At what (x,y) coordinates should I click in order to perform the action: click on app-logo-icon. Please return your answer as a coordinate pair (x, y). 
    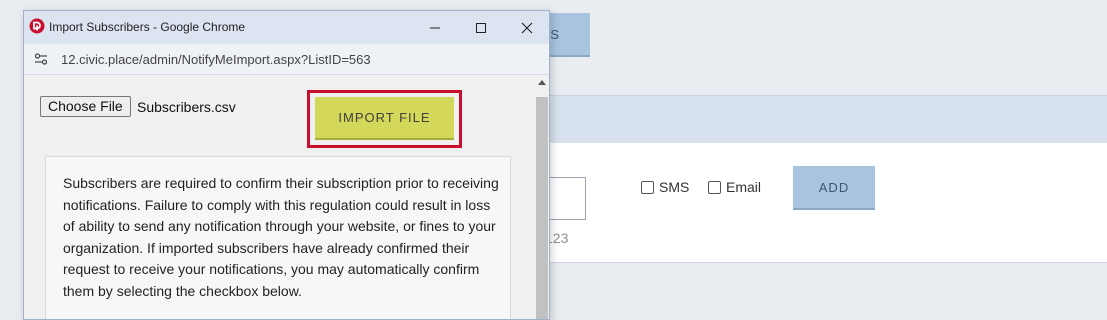
    Looking at the image, I should click on (37, 26).